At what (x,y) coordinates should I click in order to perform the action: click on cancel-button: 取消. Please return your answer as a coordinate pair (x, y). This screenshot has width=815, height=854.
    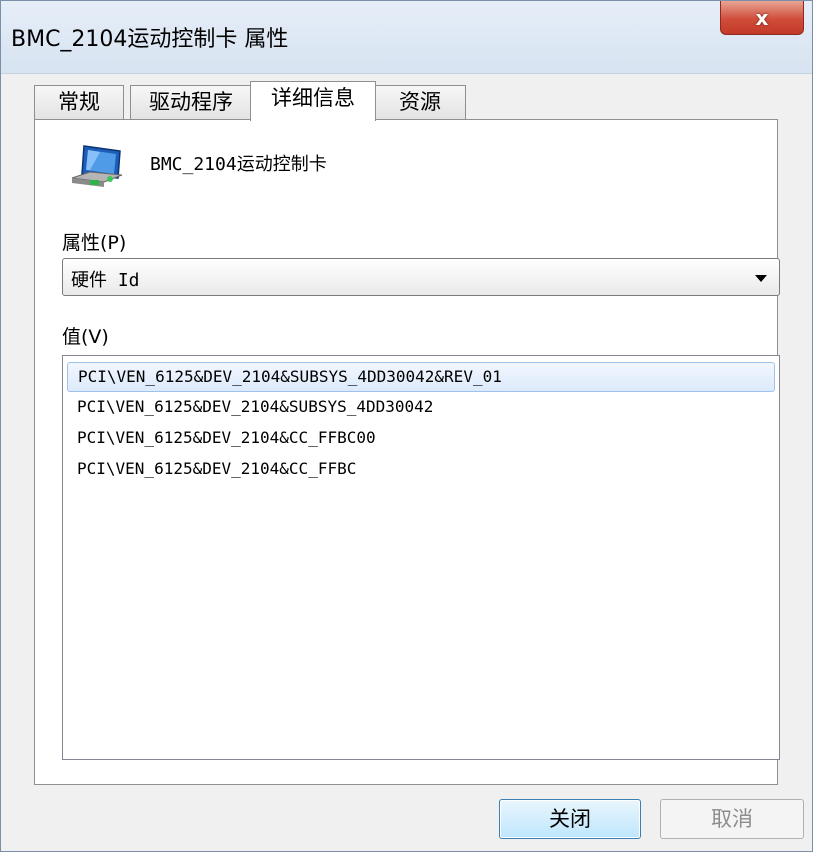
    Looking at the image, I should click on (732, 819).